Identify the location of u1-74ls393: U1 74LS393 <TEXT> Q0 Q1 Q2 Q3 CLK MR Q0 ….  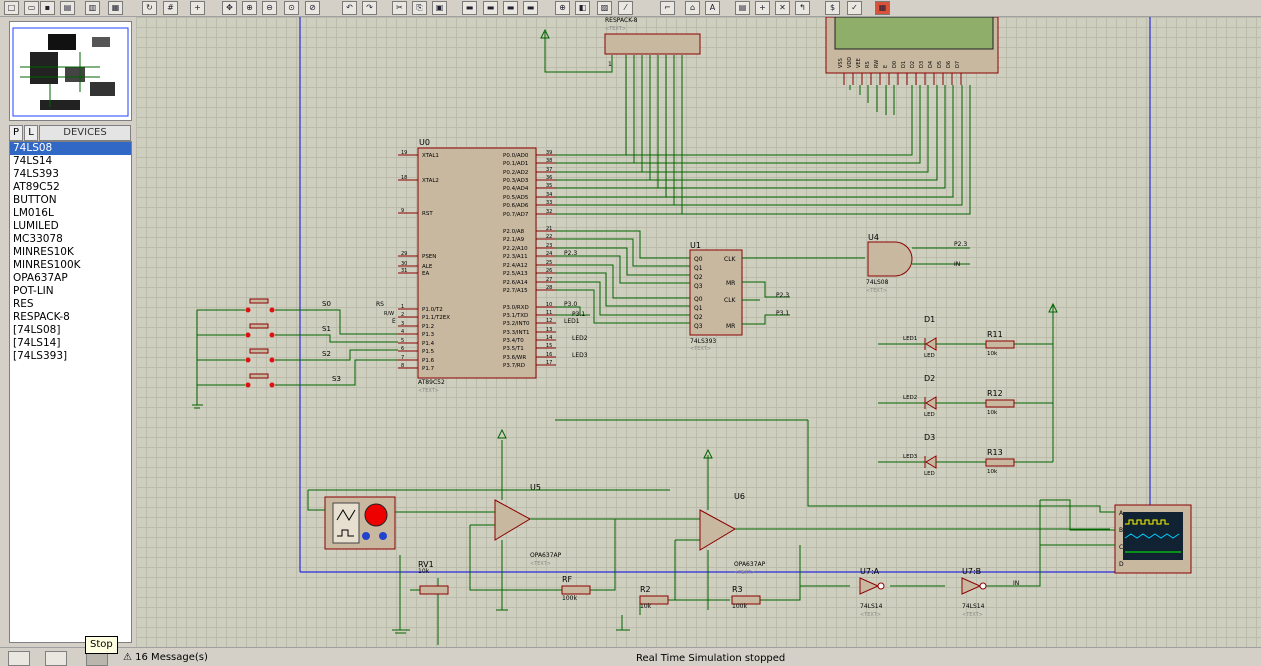
(716, 296).